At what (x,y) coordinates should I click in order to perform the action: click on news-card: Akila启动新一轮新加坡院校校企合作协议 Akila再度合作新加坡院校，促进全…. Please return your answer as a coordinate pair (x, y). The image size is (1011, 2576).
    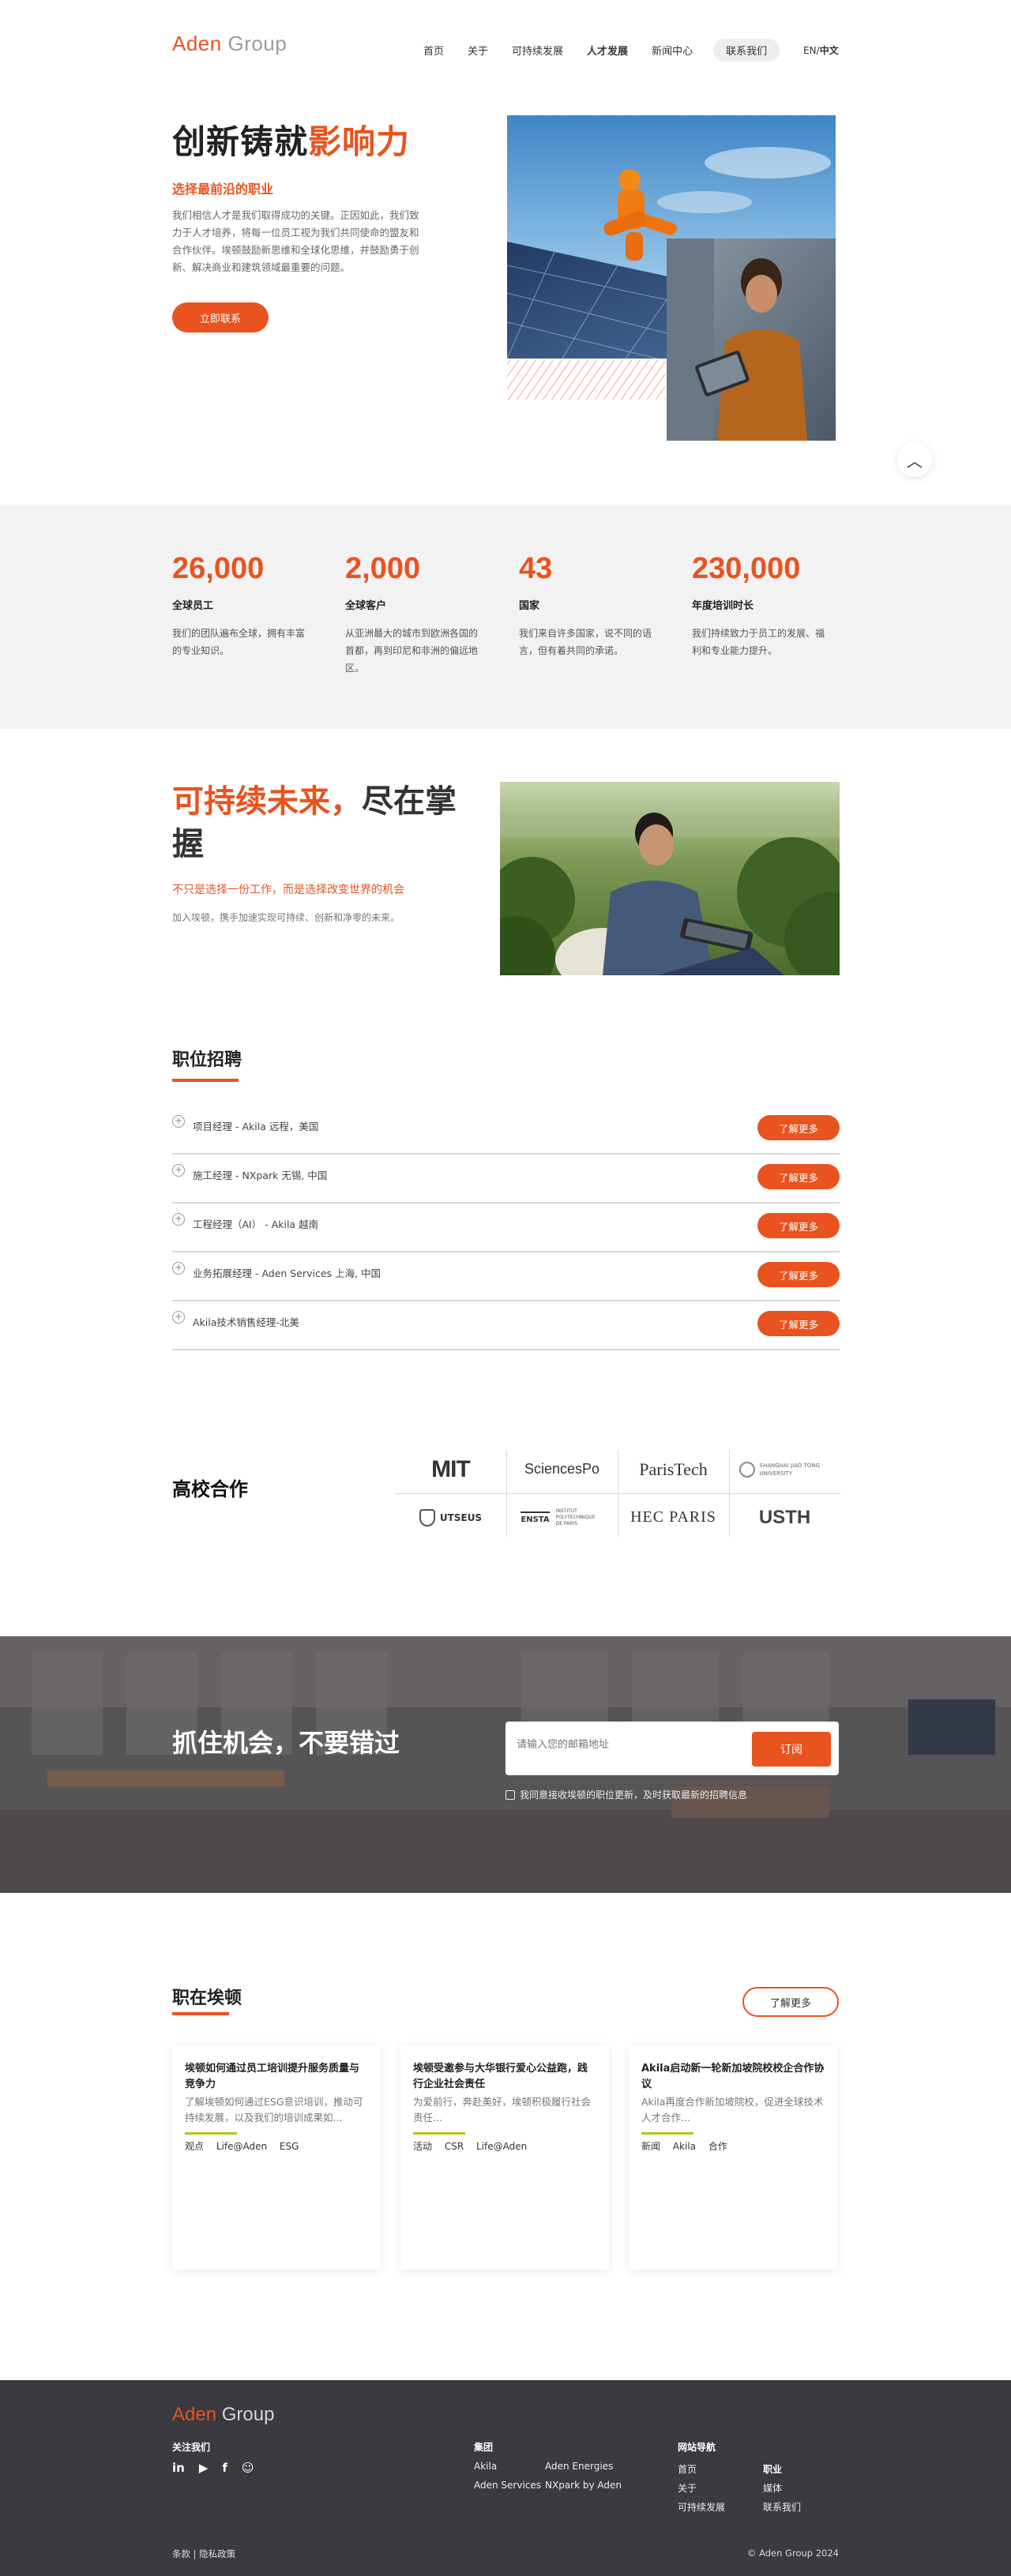
    Looking at the image, I should click on (733, 2157).